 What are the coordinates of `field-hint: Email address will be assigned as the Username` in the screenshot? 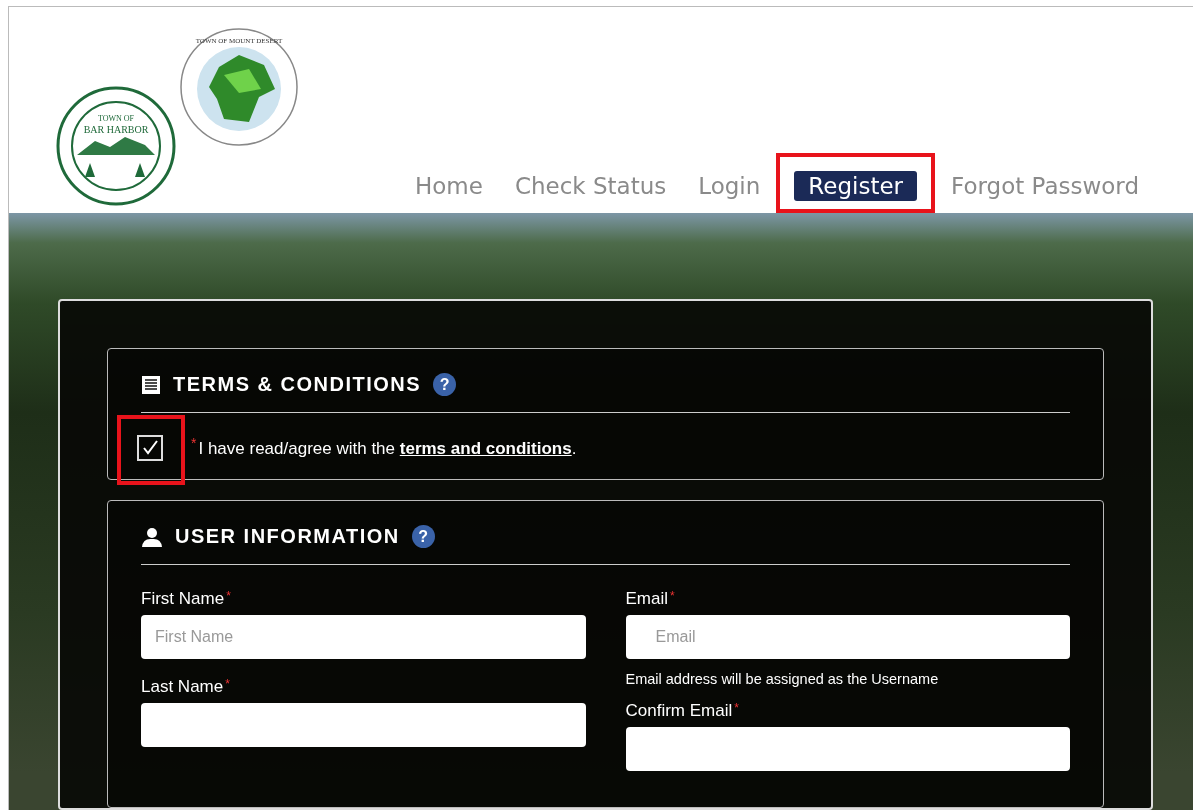 It's located at (782, 679).